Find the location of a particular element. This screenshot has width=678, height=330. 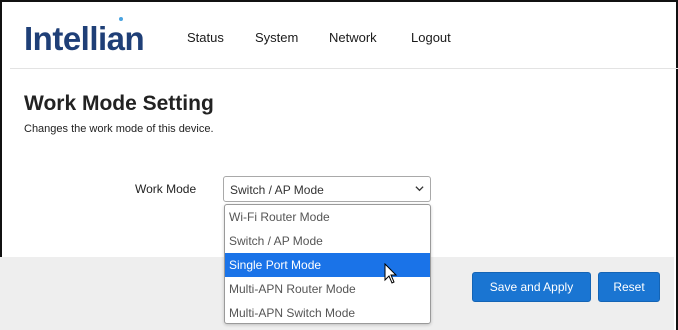

work-mode-selected-value: Switch / AP Mode is located at coordinates (277, 190).